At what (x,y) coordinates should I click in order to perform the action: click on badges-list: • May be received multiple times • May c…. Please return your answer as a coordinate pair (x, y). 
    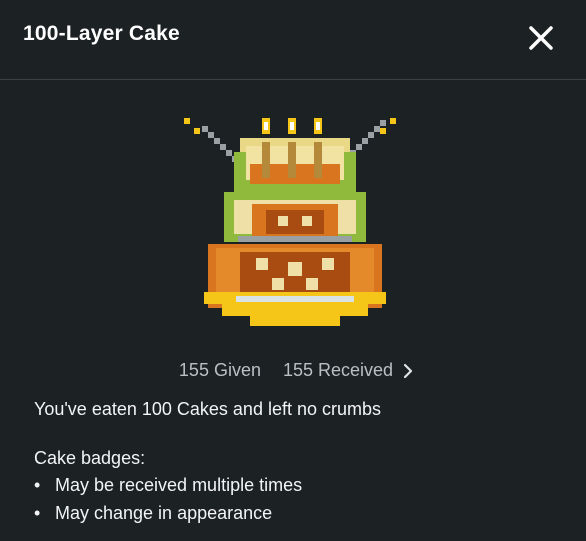
    Looking at the image, I should click on (168, 502).